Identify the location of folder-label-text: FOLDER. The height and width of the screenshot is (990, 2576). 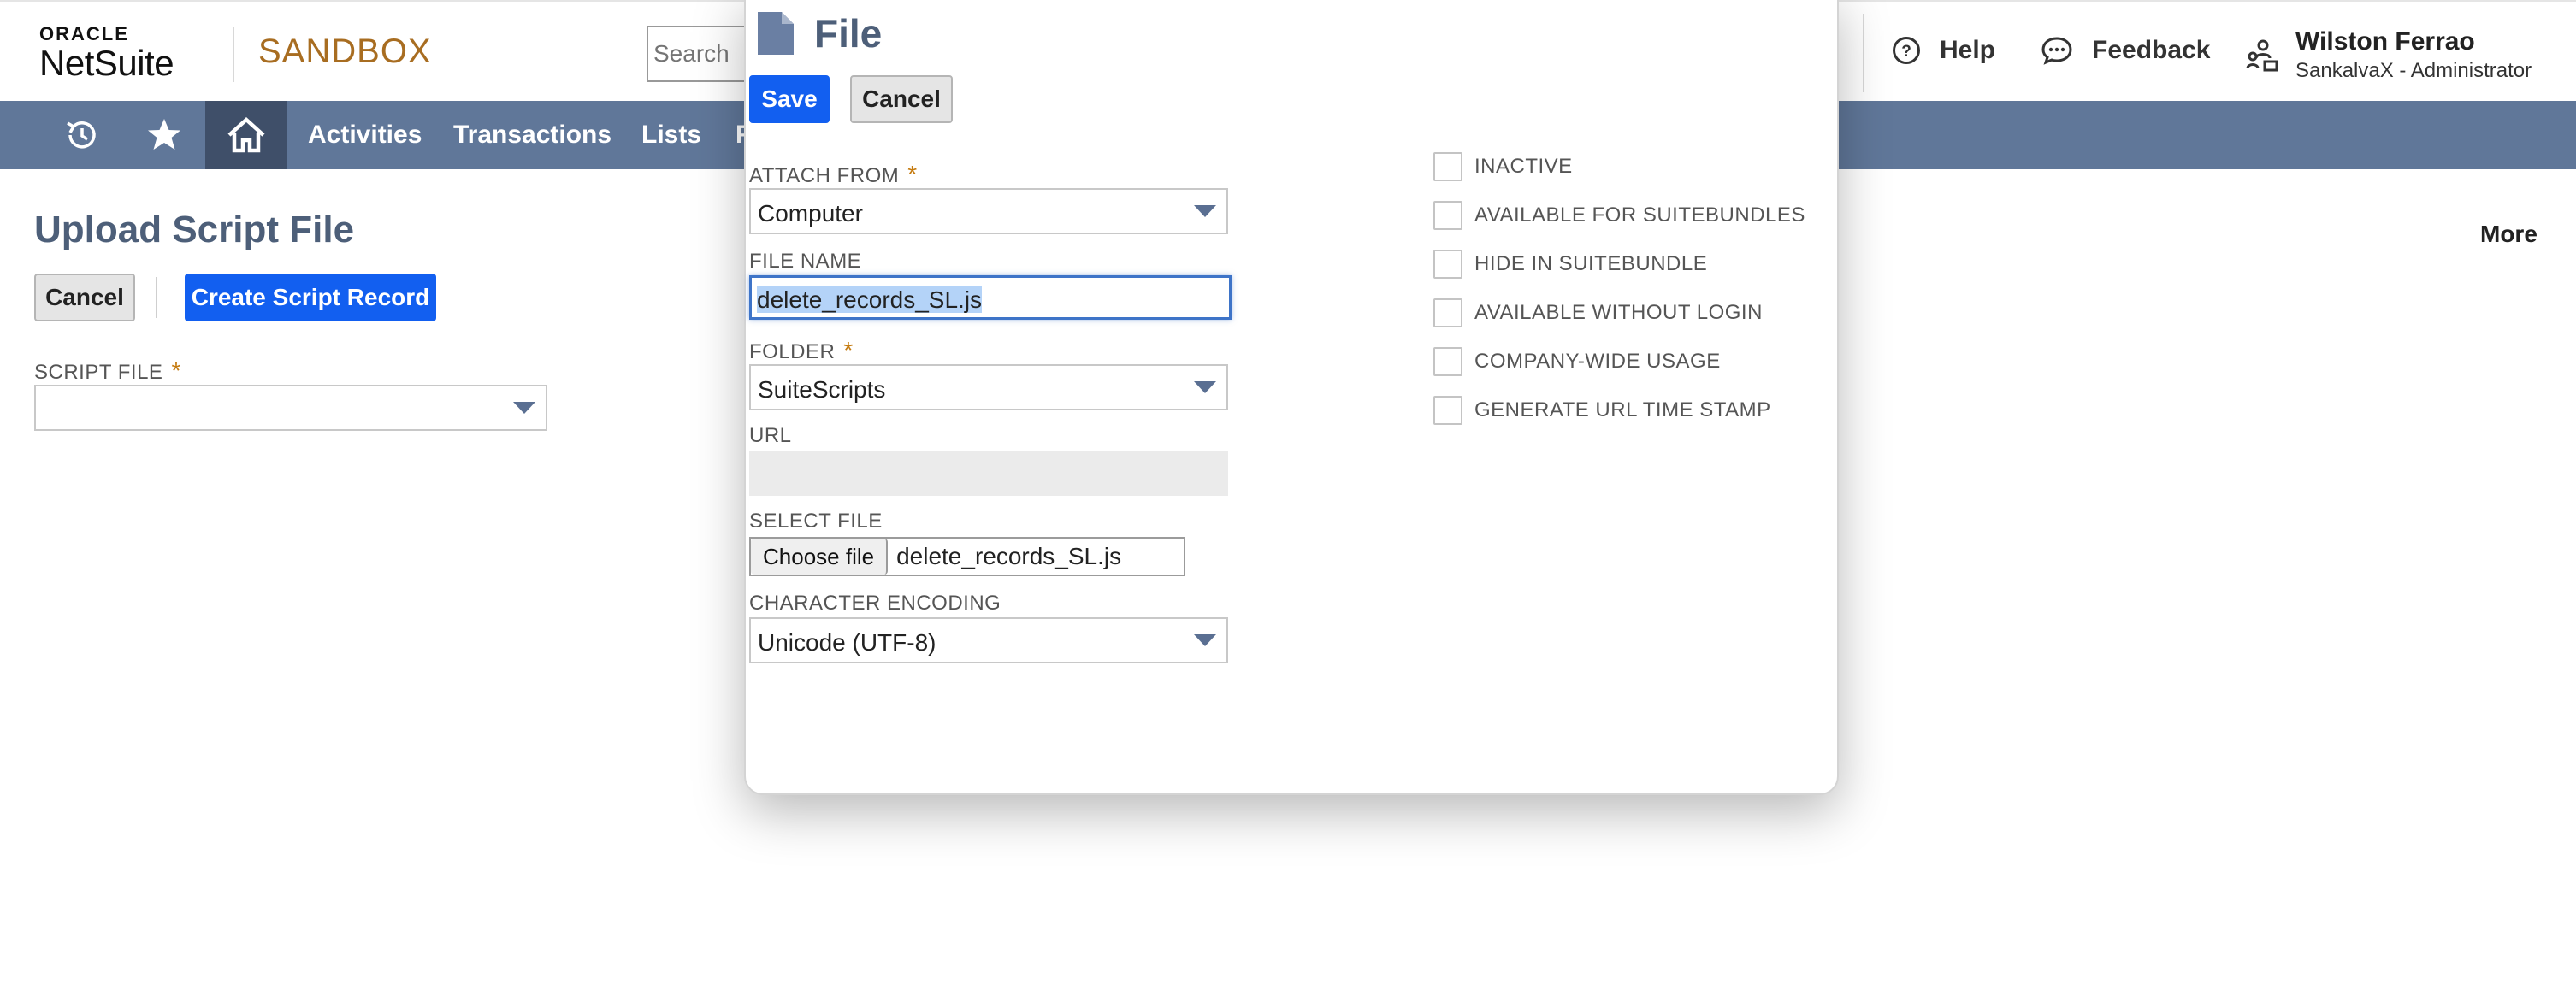
(792, 351).